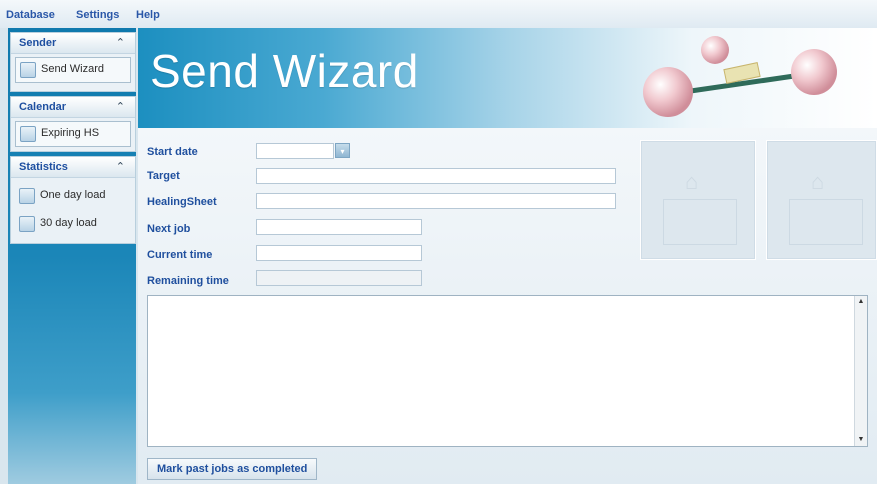 This screenshot has width=877, height=484. What do you see at coordinates (38, 43) in the screenshot?
I see `sidebar-group-title: Sender` at bounding box center [38, 43].